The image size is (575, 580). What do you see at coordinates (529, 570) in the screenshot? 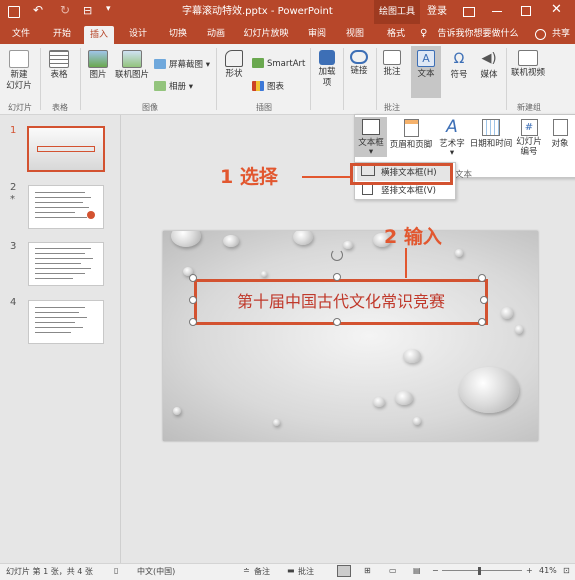
I see `zoom-in-icon: +` at bounding box center [529, 570].